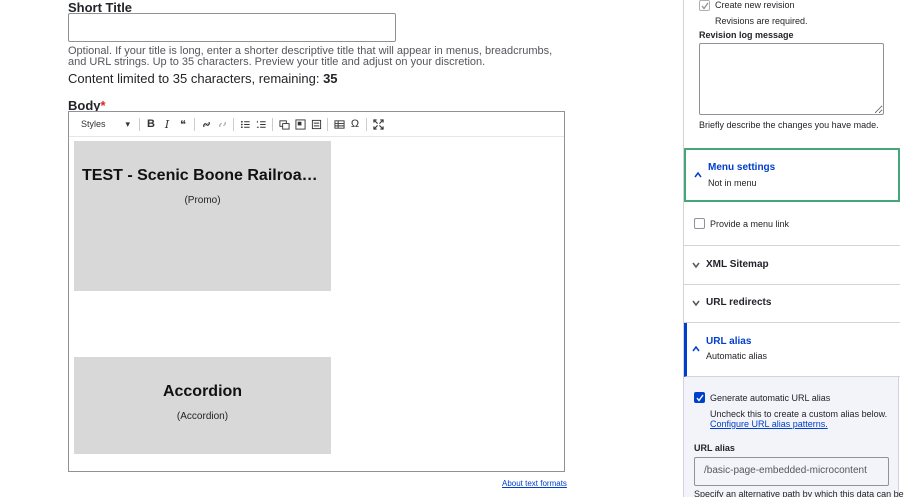  I want to click on generate-alias-checkbox, so click(699, 397).